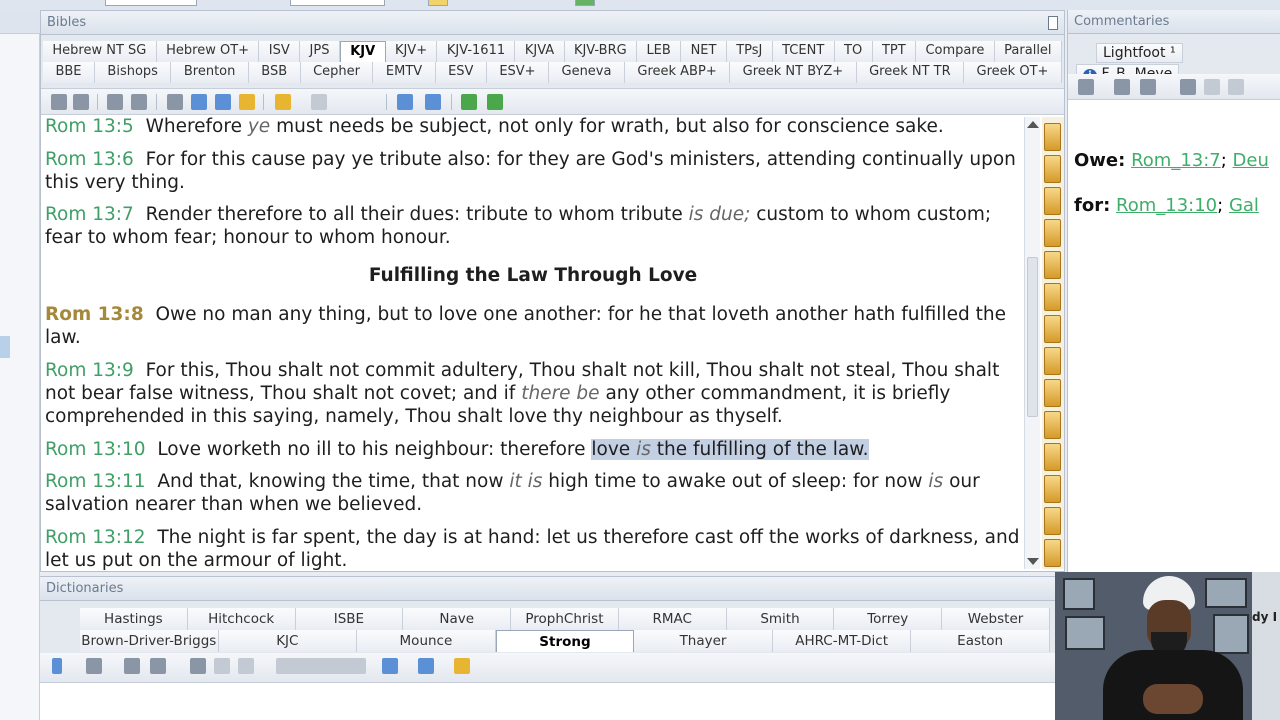 The height and width of the screenshot is (720, 1280). Describe the element at coordinates (1033, 124) in the screenshot. I see `scroll-up-arrow-icon` at that location.